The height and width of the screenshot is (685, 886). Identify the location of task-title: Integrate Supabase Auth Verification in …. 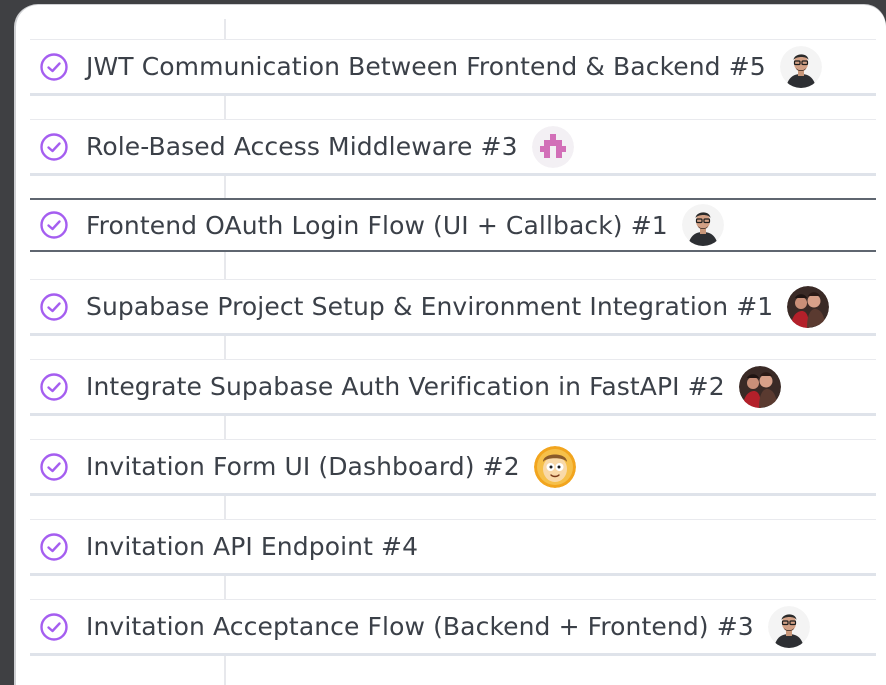
(405, 386).